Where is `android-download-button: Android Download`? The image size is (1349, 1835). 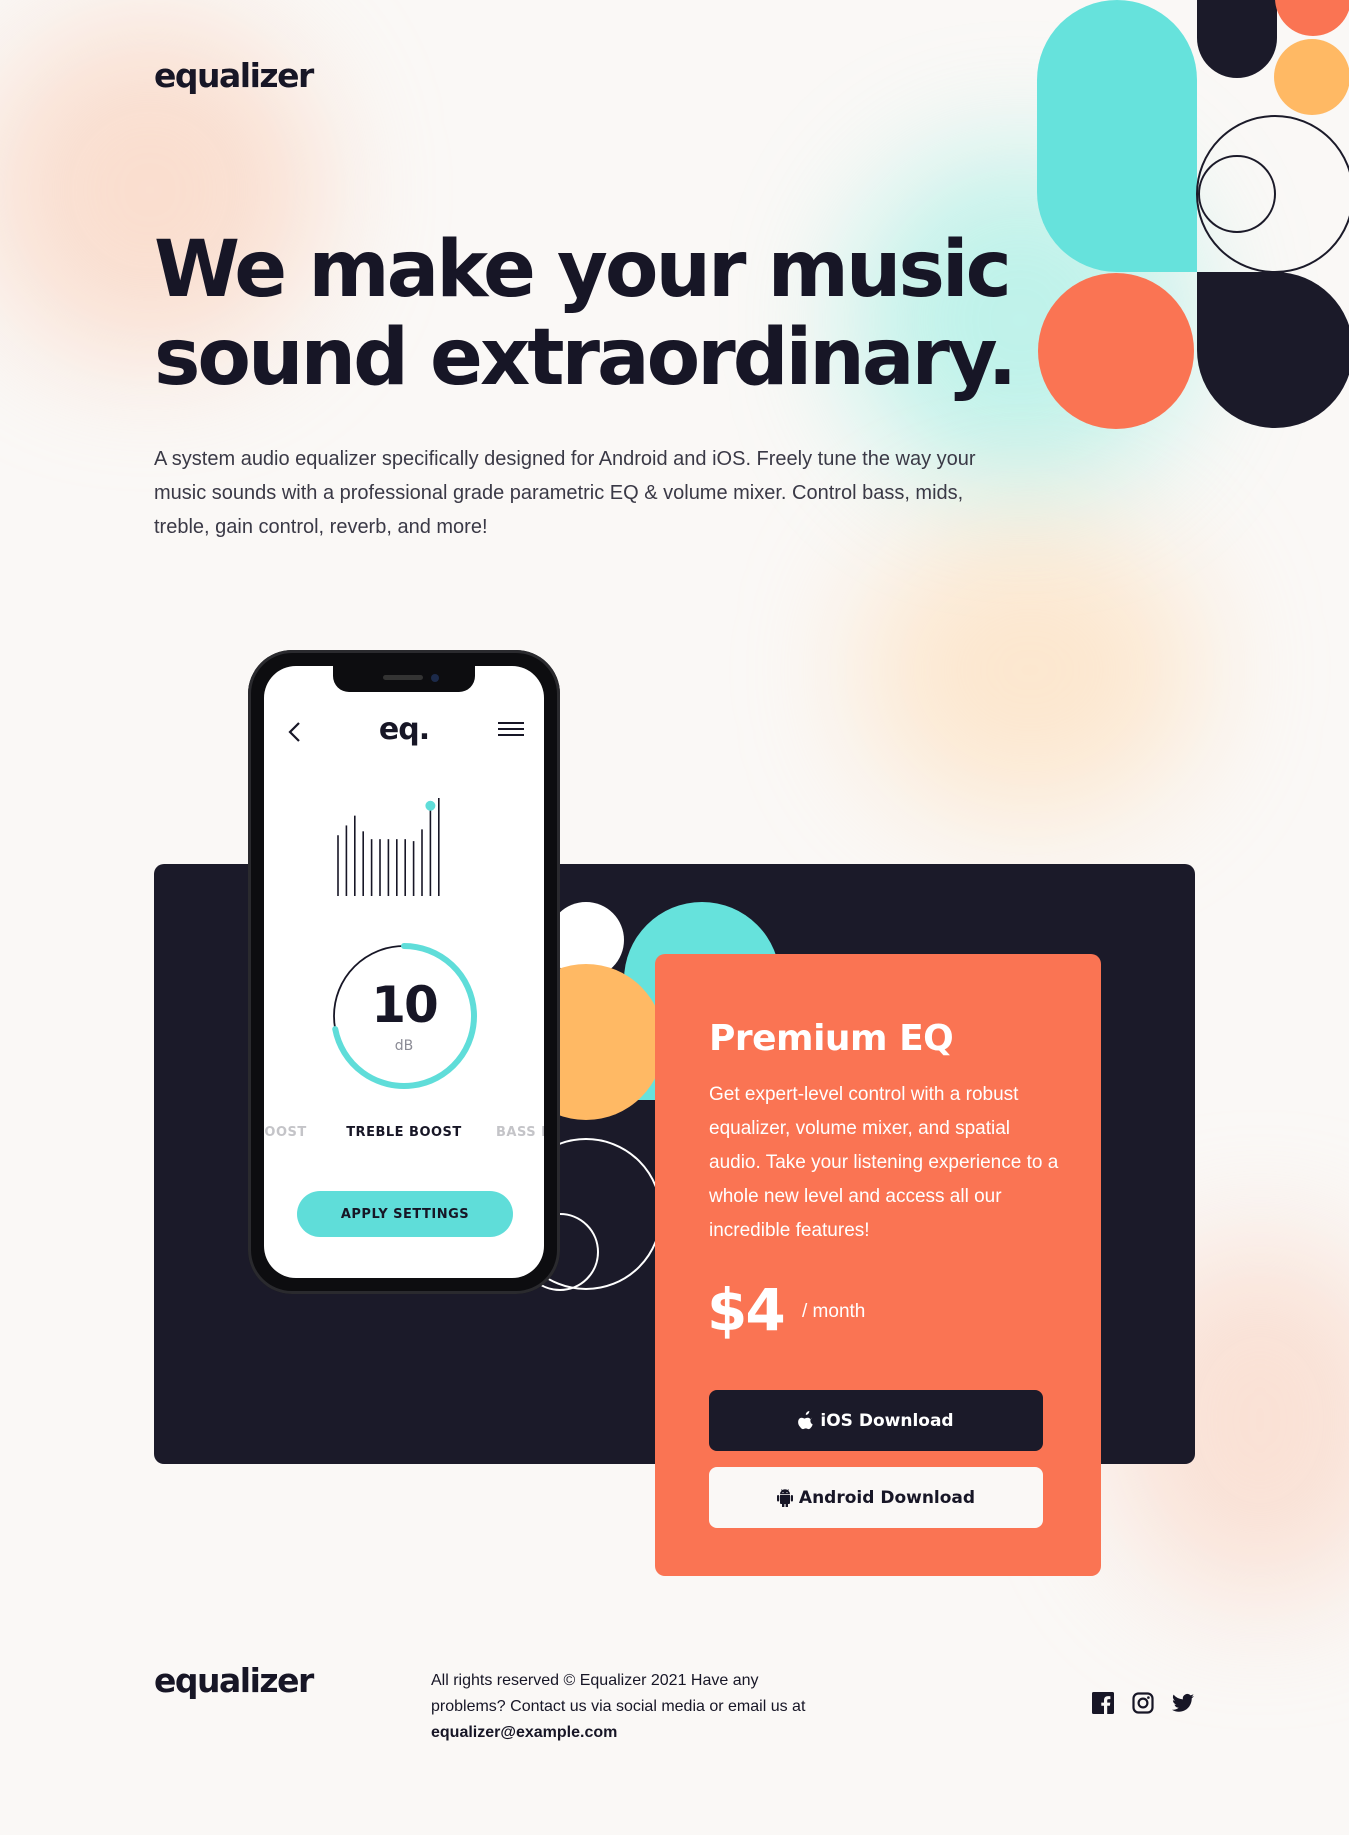 android-download-button: Android Download is located at coordinates (876, 1497).